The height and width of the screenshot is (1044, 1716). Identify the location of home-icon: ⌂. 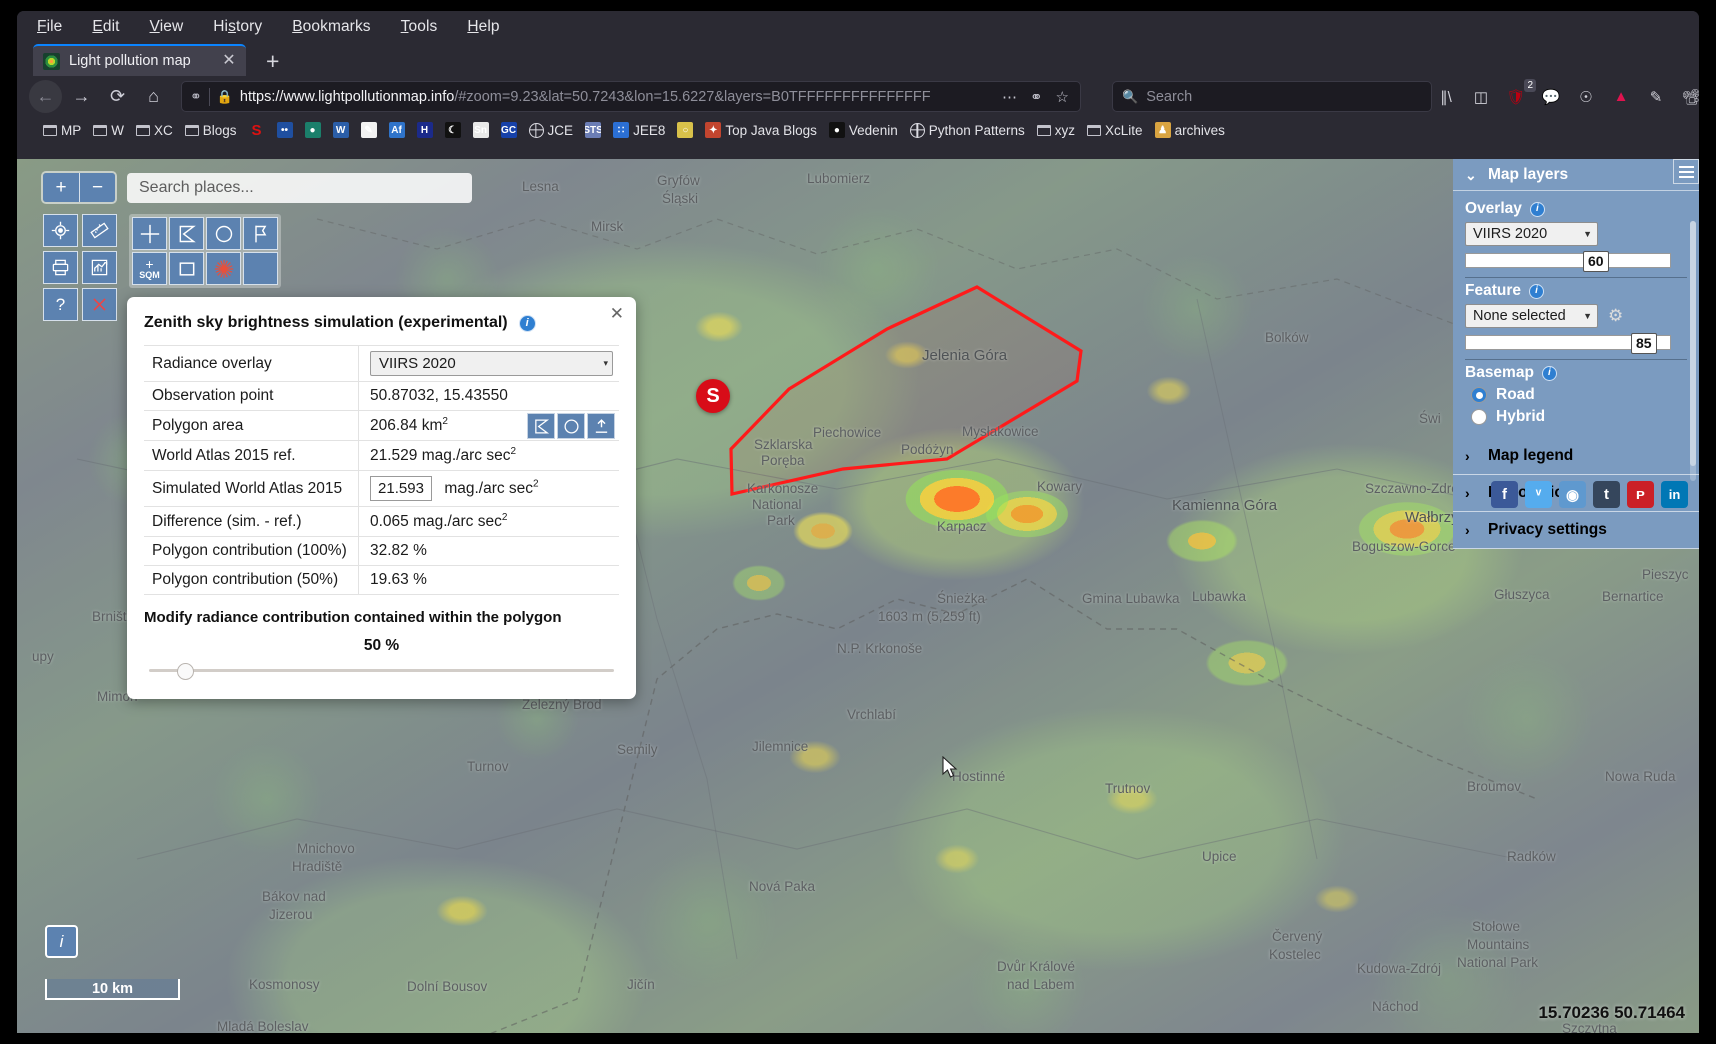
(153, 96).